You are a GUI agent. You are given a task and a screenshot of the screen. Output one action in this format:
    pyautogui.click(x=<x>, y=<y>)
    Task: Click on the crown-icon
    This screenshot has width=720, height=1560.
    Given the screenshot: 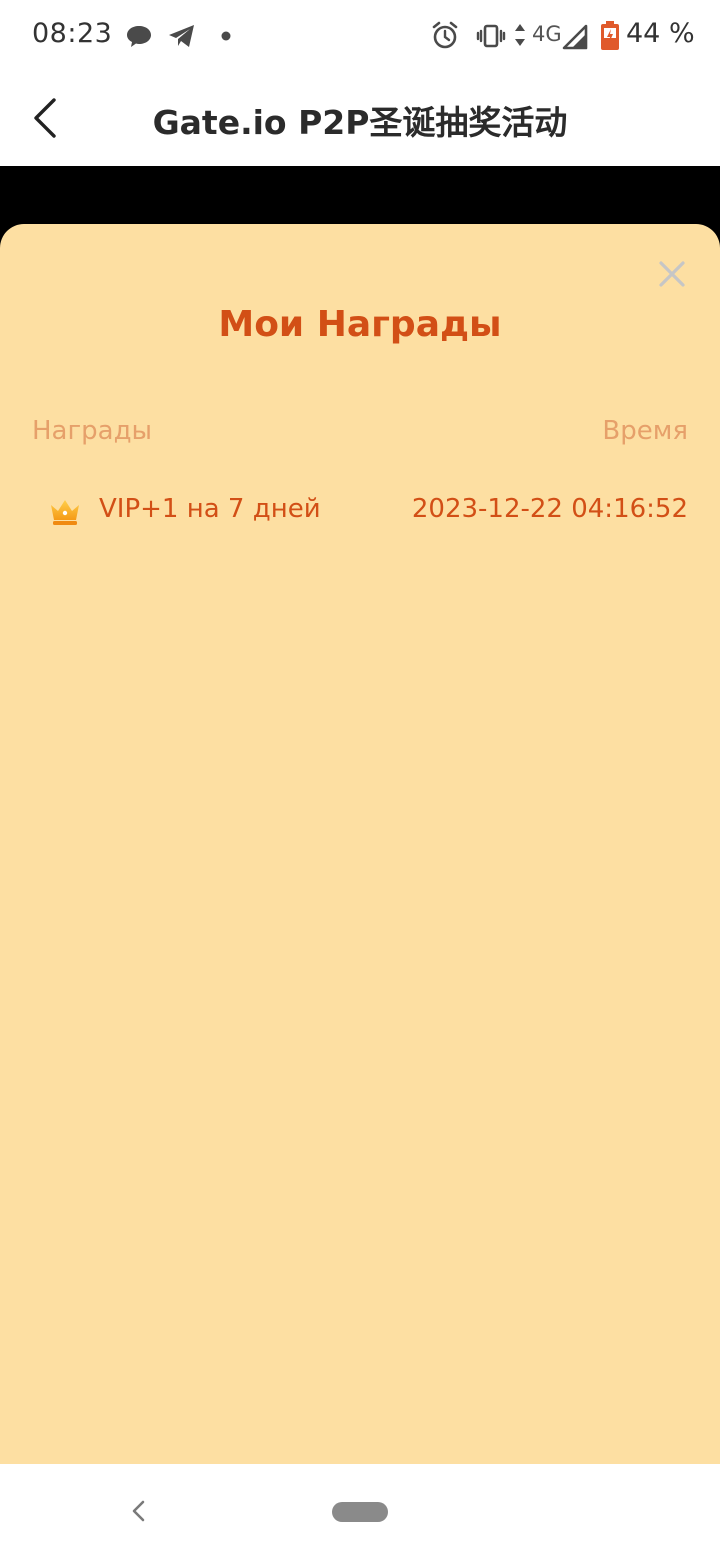 What is the action you would take?
    pyautogui.click(x=65, y=512)
    